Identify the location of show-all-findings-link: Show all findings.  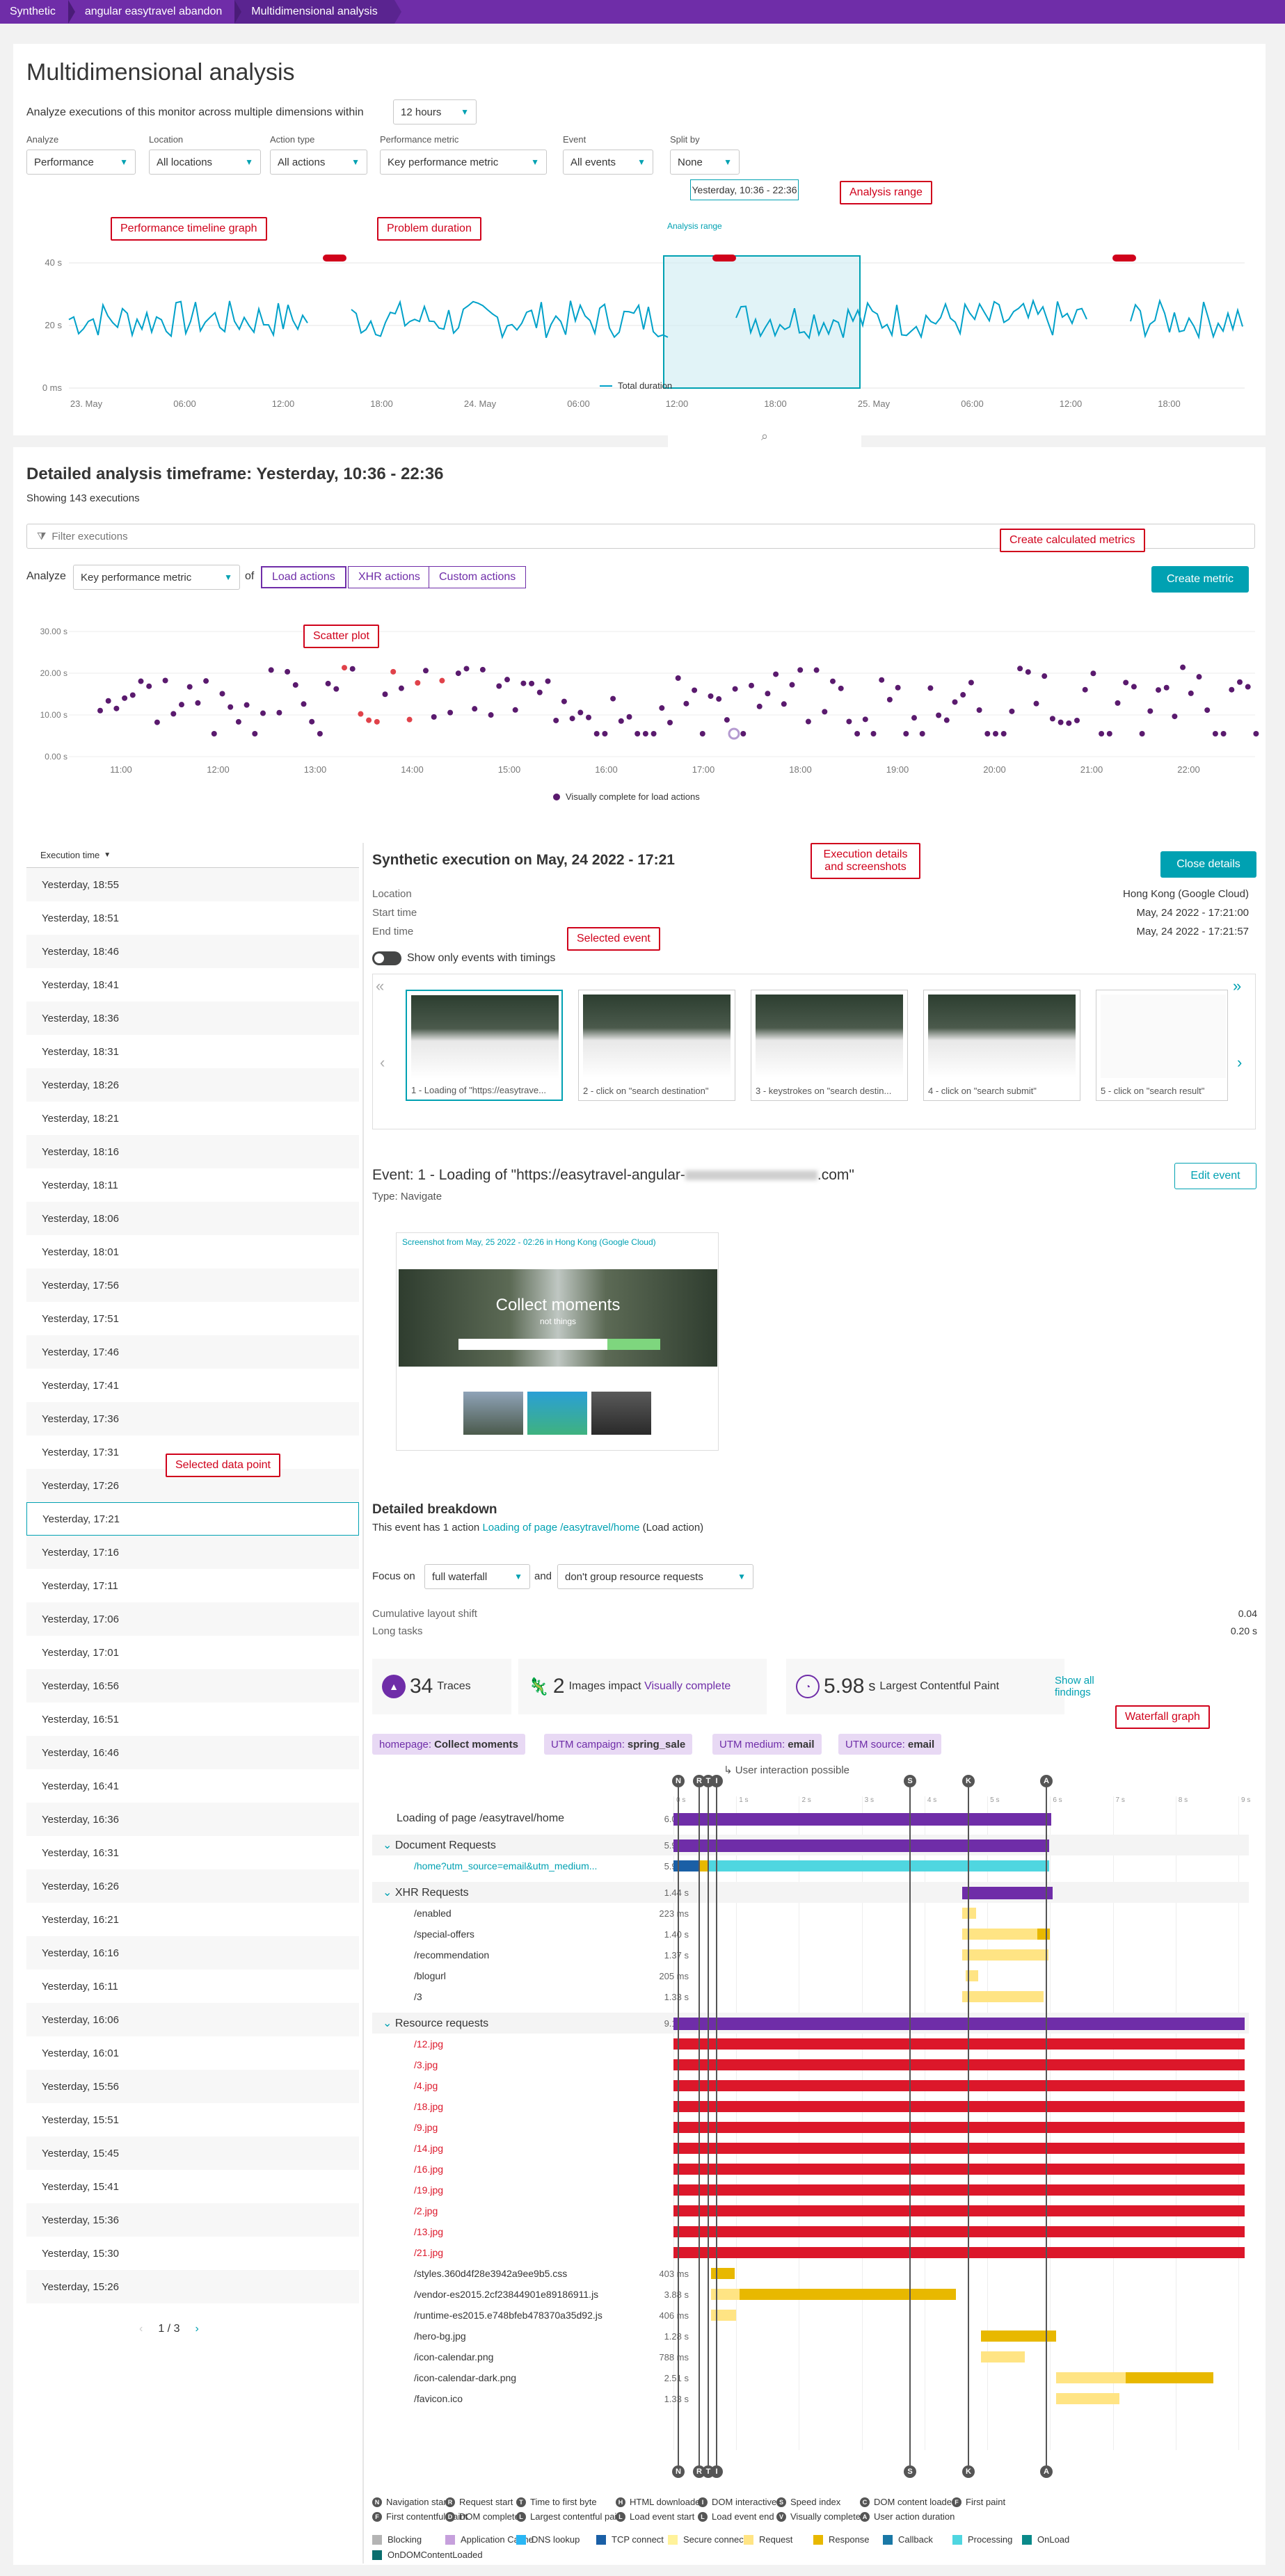
(1079, 1686).